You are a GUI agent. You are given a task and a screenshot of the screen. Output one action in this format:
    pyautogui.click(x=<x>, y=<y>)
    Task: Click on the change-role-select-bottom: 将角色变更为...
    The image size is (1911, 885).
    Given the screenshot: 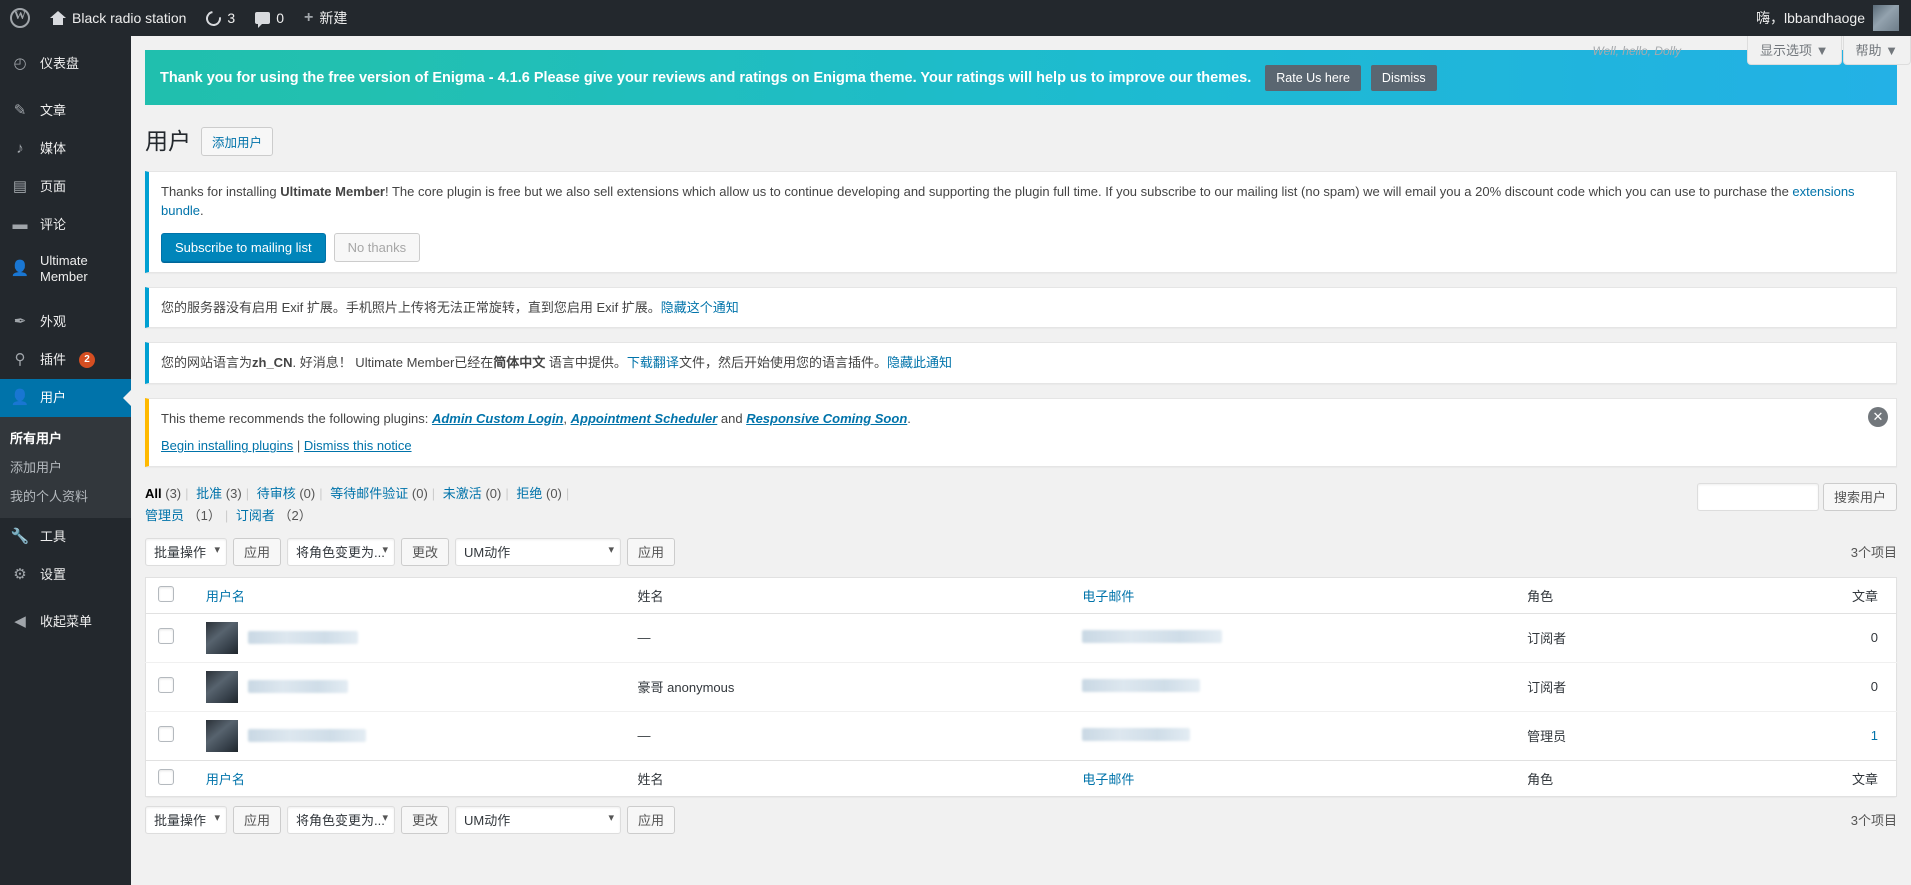 What is the action you would take?
    pyautogui.click(x=341, y=819)
    